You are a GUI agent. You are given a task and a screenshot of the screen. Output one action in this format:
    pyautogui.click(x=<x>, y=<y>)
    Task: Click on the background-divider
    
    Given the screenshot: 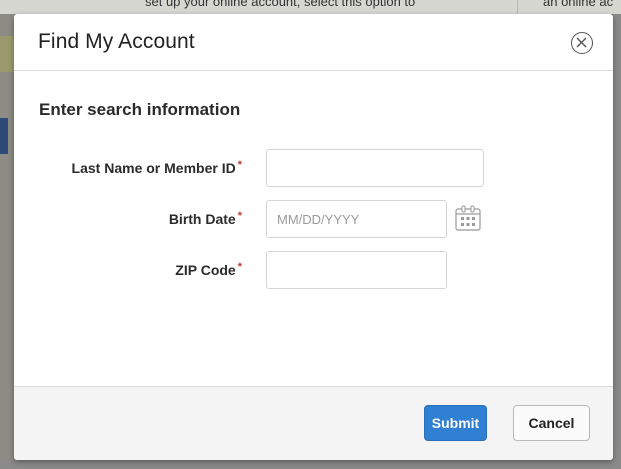 What is the action you would take?
    pyautogui.click(x=517, y=7)
    